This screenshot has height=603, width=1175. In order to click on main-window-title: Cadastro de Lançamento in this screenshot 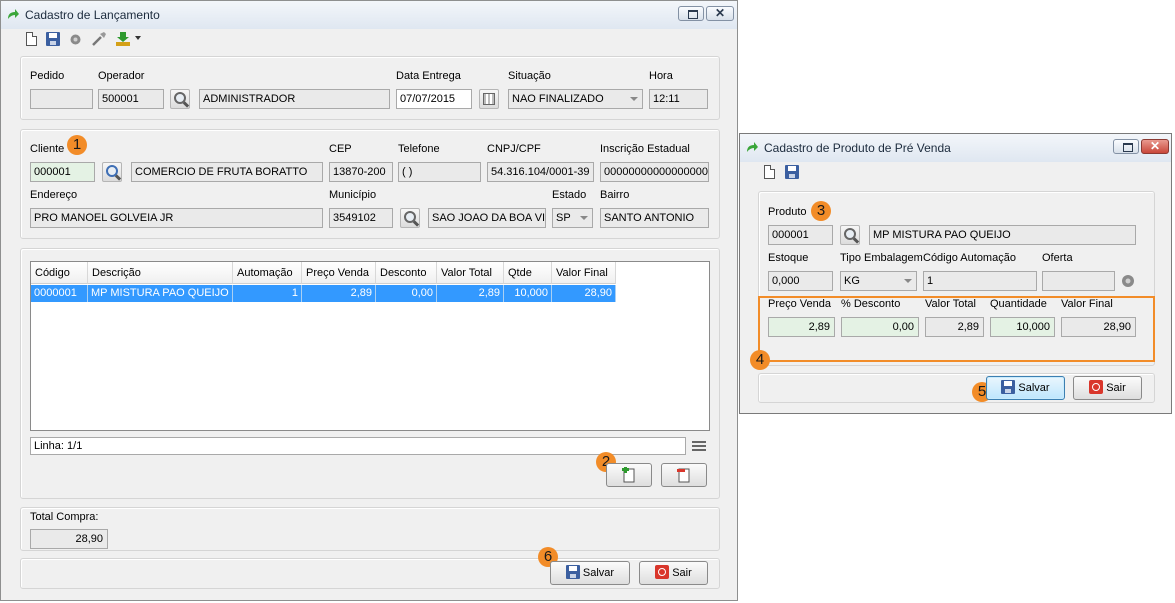, I will do `click(92, 15)`.